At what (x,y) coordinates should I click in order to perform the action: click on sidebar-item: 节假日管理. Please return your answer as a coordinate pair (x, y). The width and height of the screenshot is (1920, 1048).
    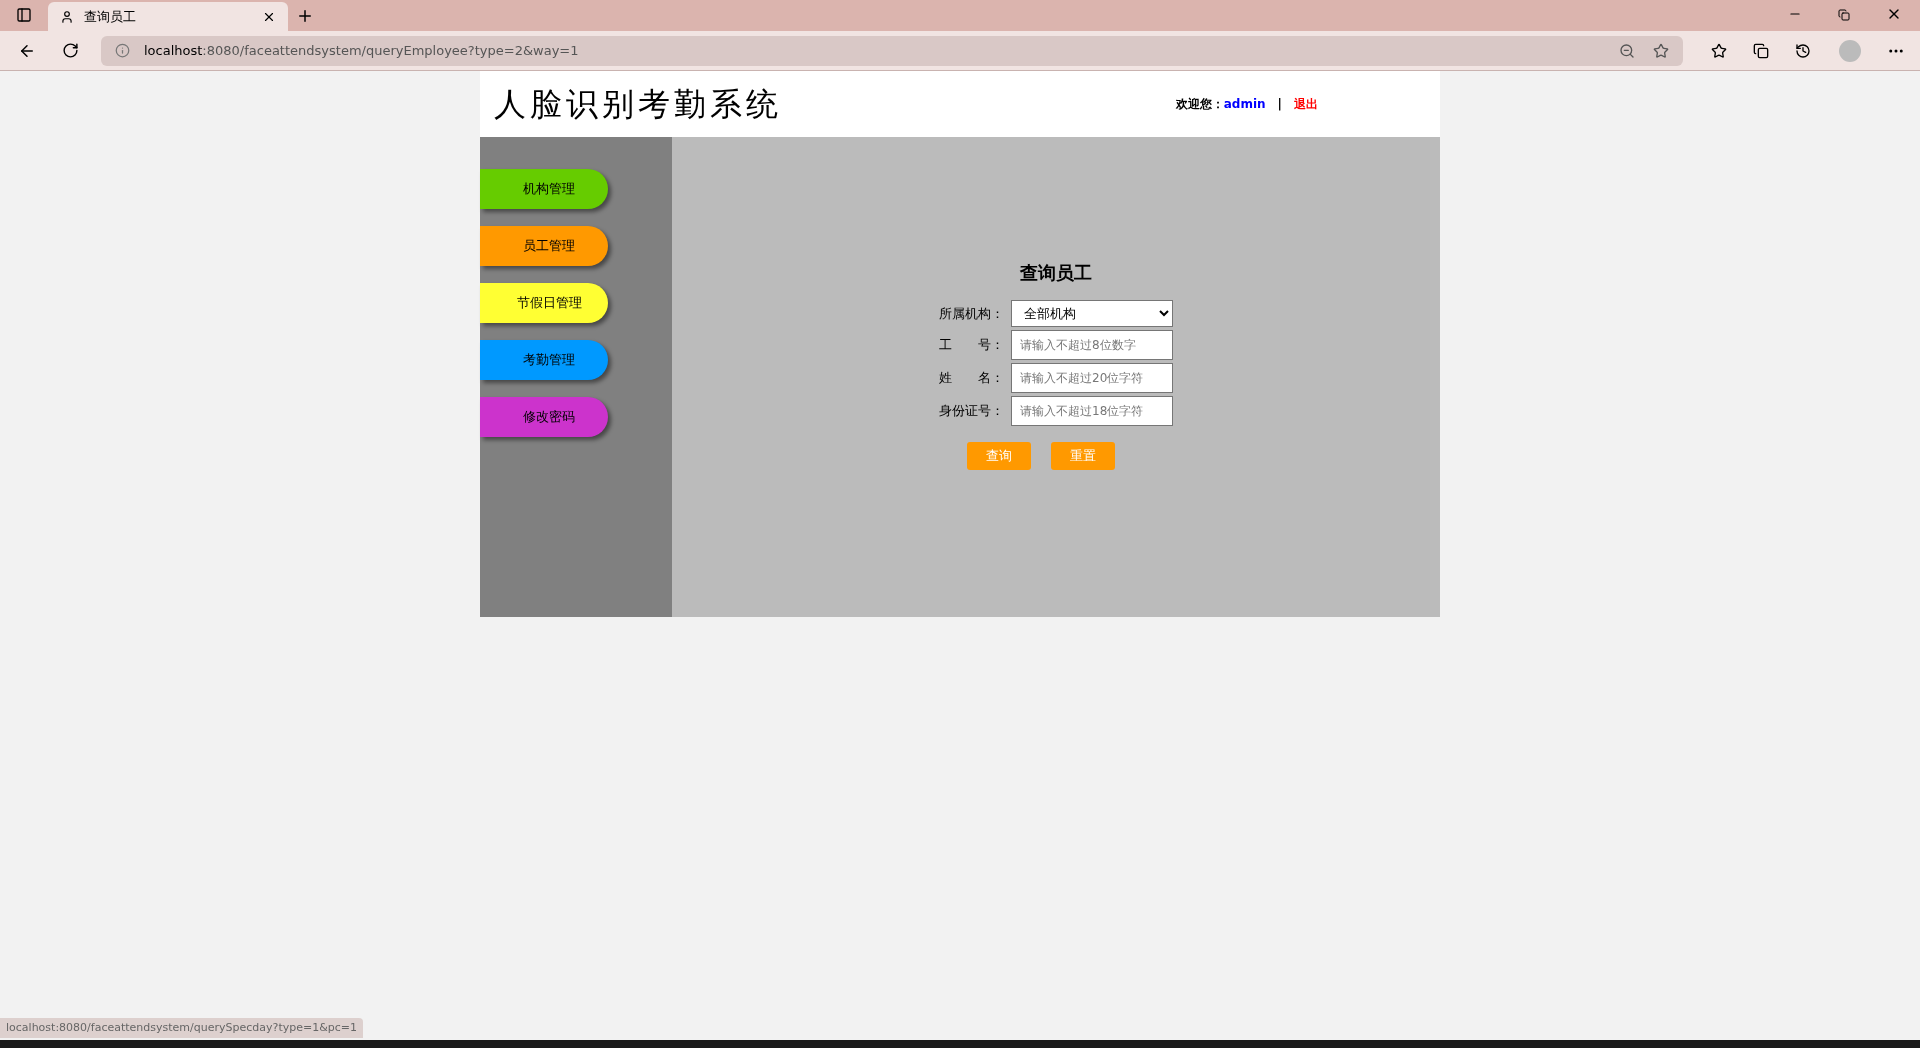
    Looking at the image, I should click on (544, 303).